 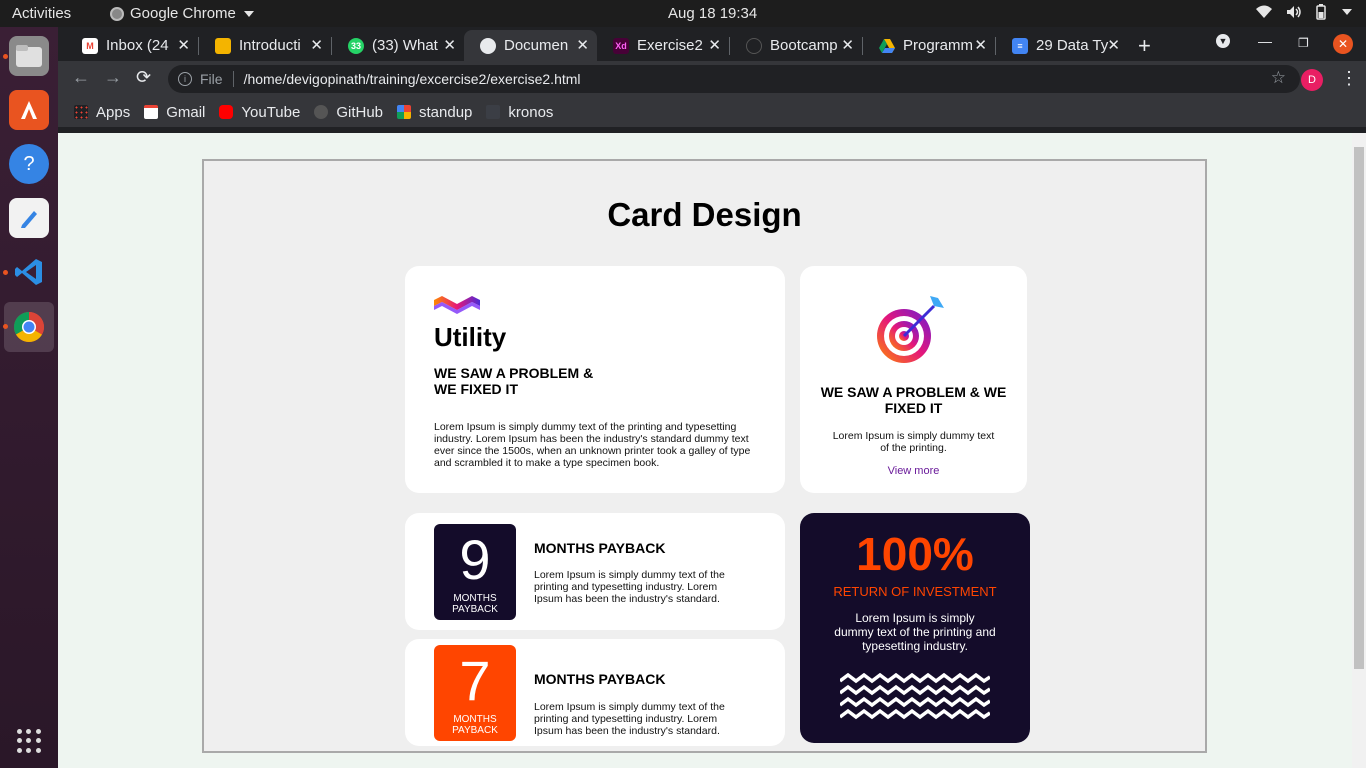 What do you see at coordinates (475, 680) in the screenshot?
I see `payback-number: 7` at bounding box center [475, 680].